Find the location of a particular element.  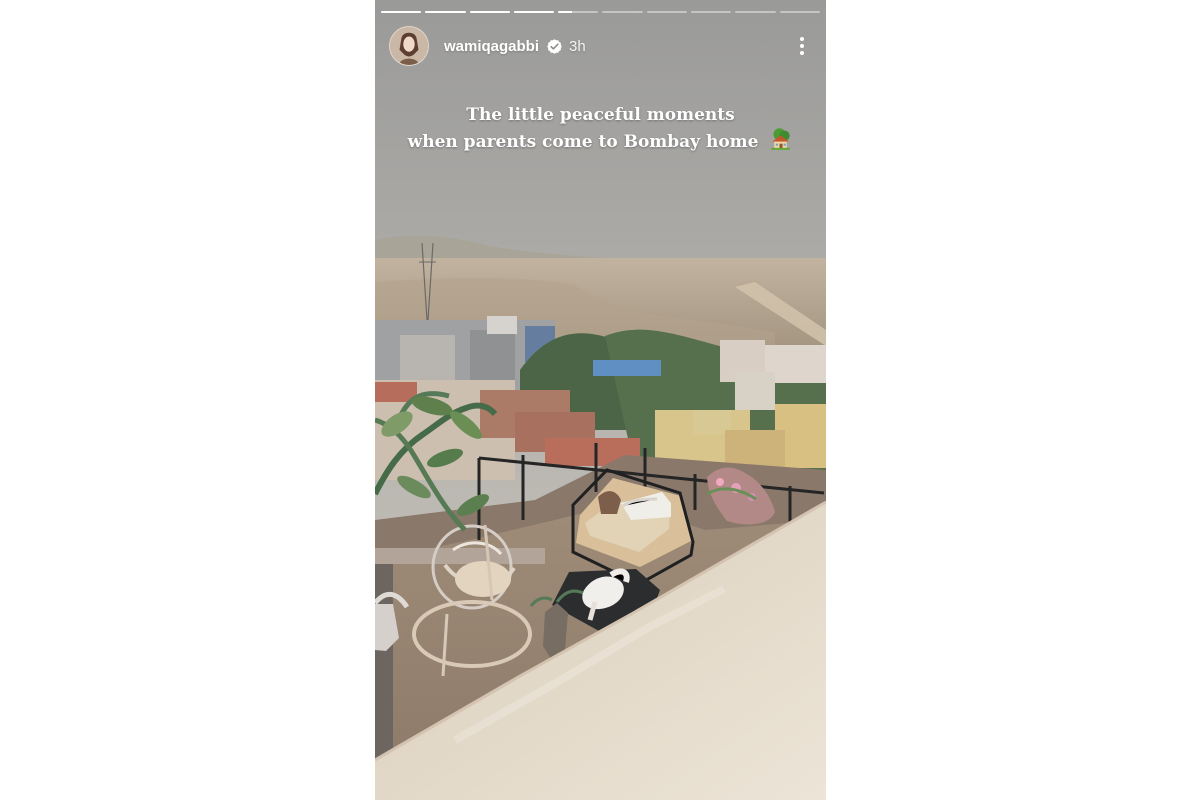

caption-line-1: The little peaceful moments is located at coordinates (600, 115).